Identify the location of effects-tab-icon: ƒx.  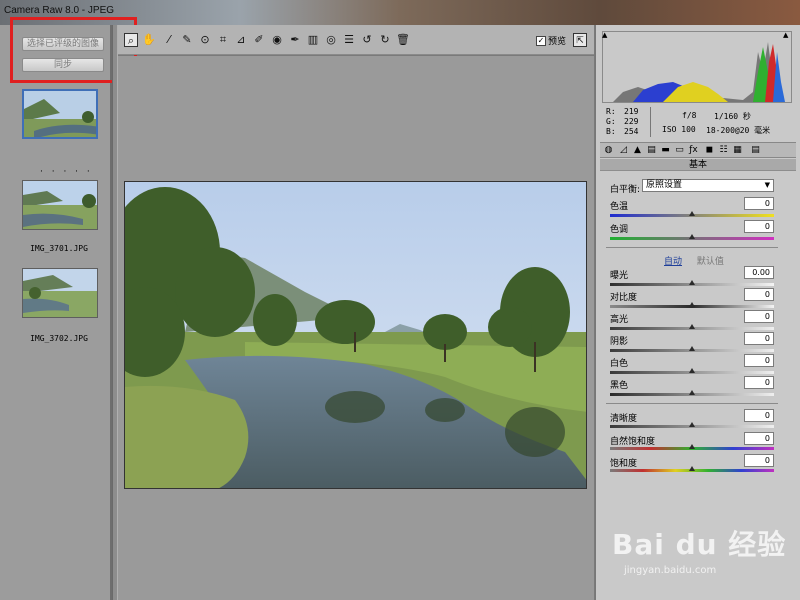
(693, 150).